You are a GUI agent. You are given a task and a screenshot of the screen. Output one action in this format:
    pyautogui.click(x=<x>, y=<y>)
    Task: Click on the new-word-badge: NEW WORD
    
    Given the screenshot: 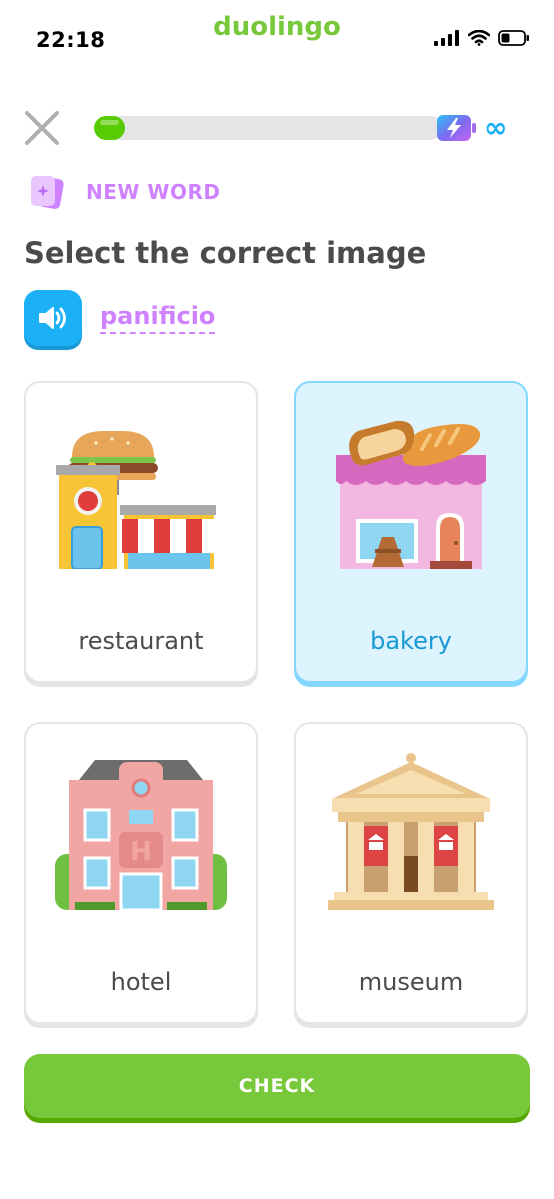 What is the action you would take?
    pyautogui.click(x=124, y=192)
    